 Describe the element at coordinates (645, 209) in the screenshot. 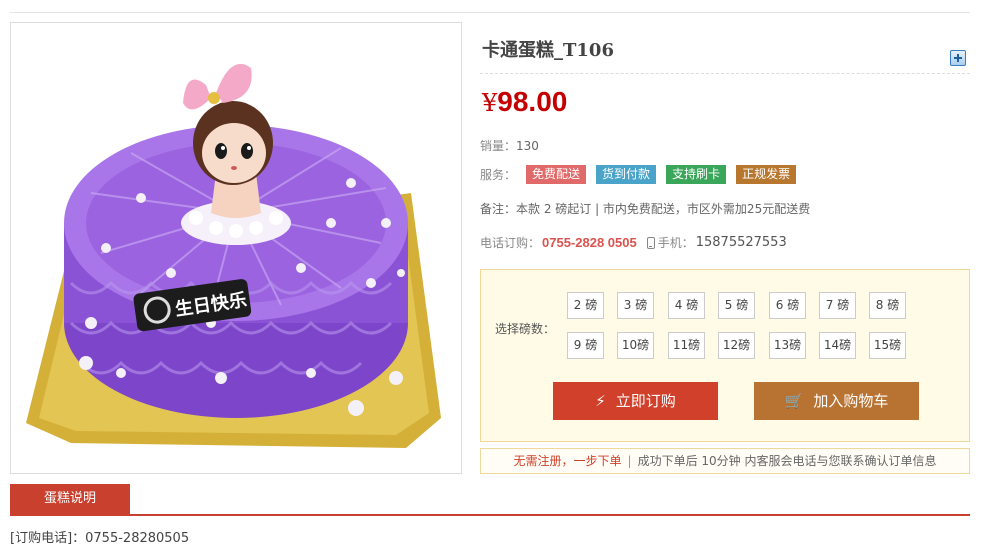

I see `order-note: 备注：本款 2 磅起订 | 市内免费配送，市区外需加25元配送费` at that location.